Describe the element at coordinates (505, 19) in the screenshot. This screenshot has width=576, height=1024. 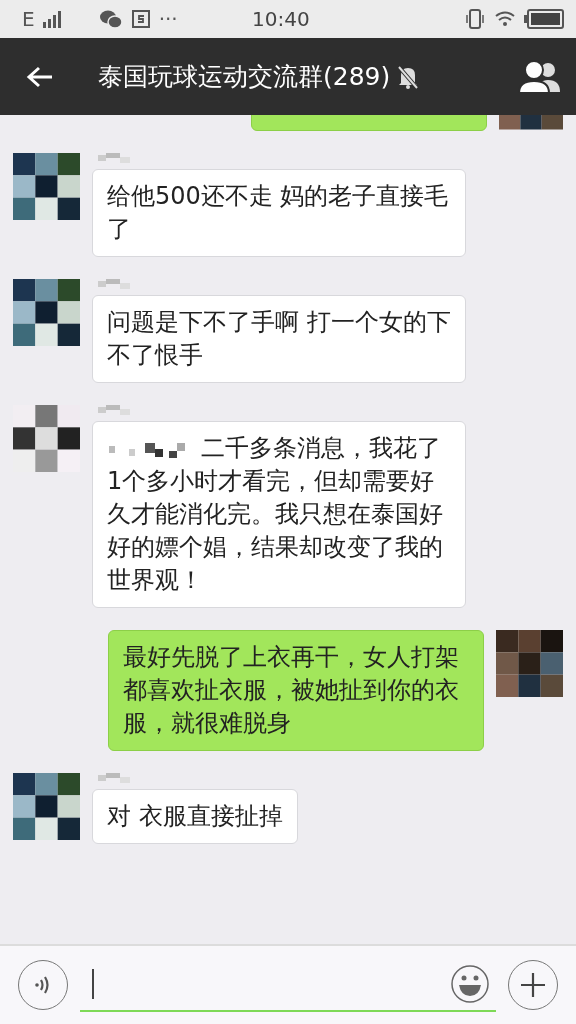
I see `wifi-icon` at that location.